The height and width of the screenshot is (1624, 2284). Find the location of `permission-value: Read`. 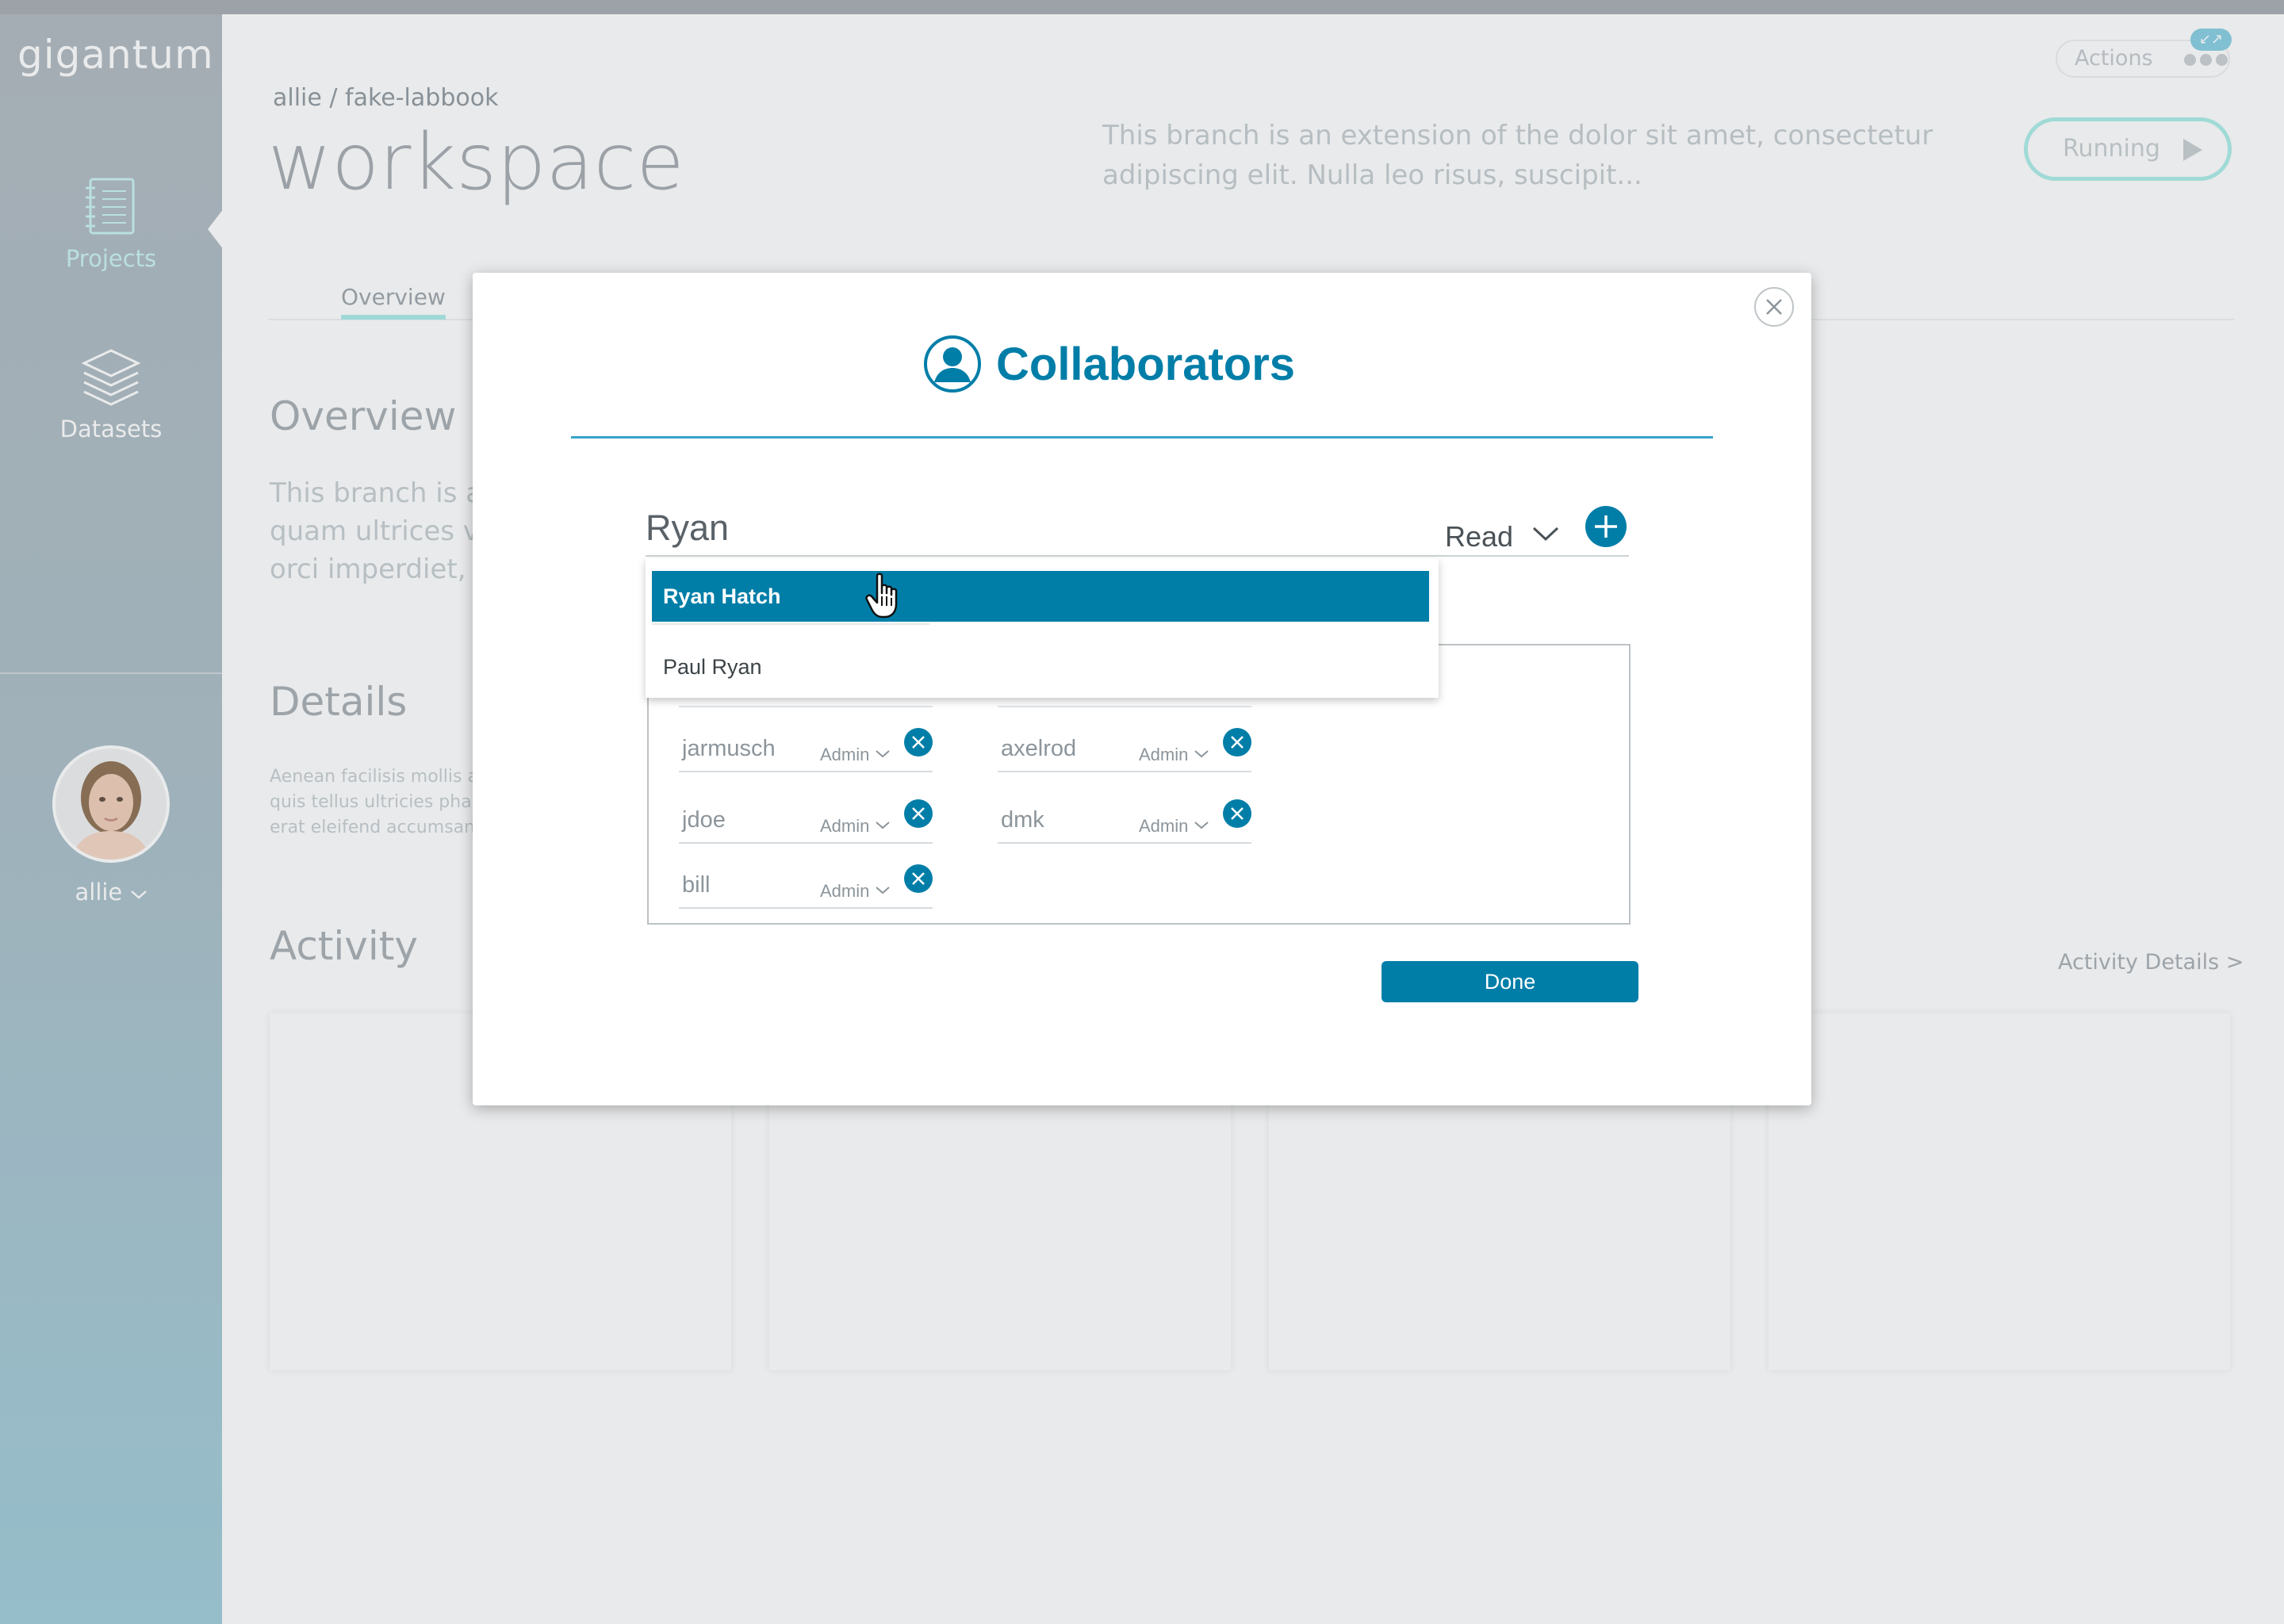

permission-value: Read is located at coordinates (1479, 536).